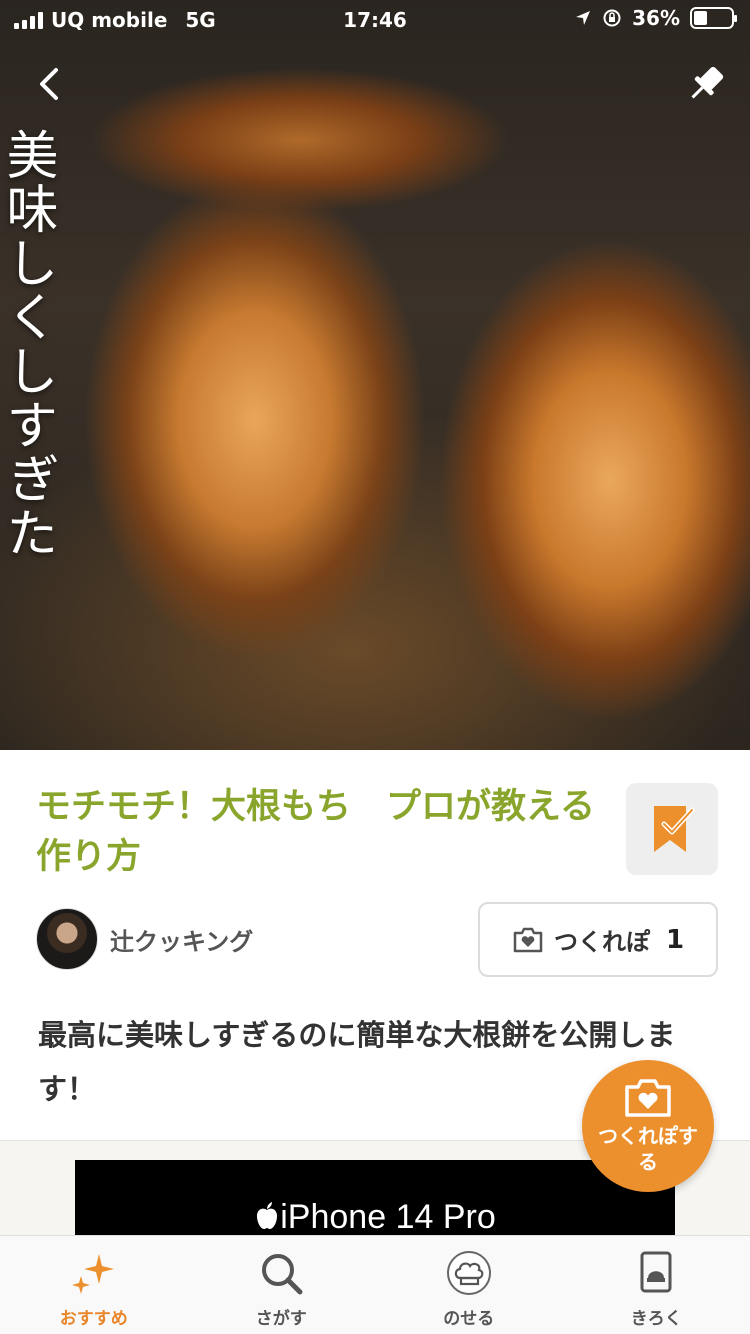 The image size is (750, 1334). What do you see at coordinates (700, 18) in the screenshot?
I see `battery-level` at bounding box center [700, 18].